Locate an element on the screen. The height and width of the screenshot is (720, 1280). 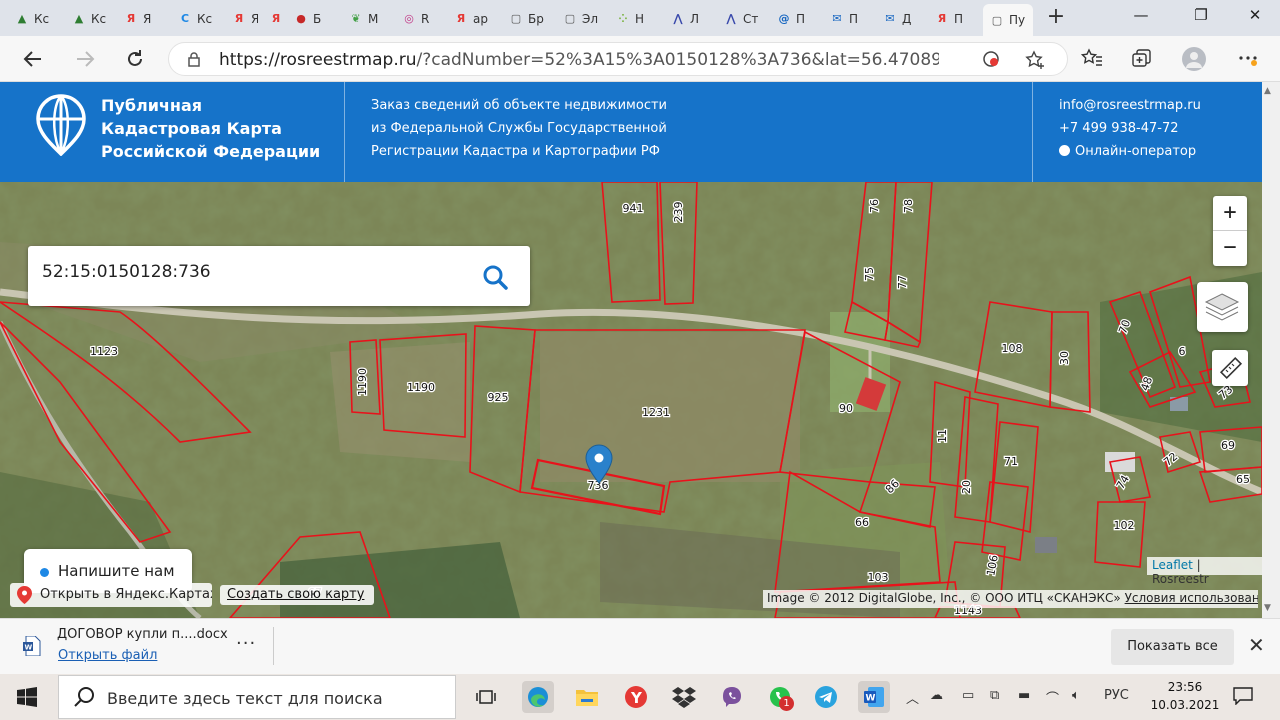
parcel-label: 76 is located at coordinates (875, 206).